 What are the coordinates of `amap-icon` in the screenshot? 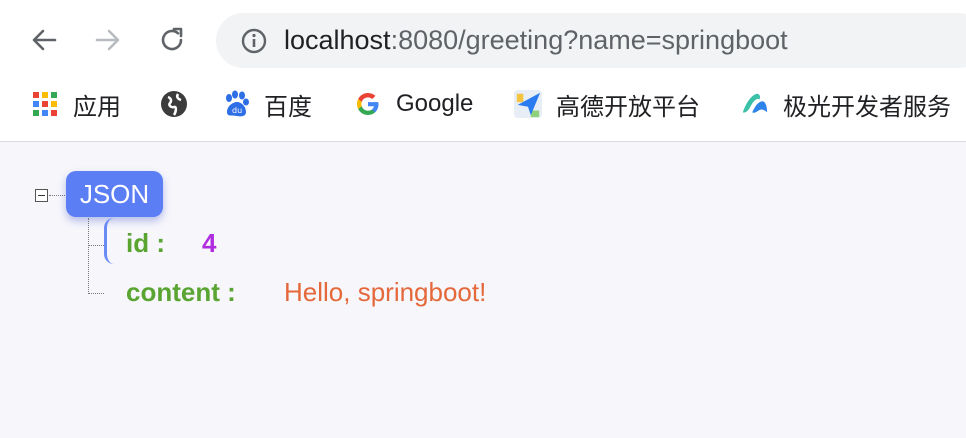 It's located at (528, 104).